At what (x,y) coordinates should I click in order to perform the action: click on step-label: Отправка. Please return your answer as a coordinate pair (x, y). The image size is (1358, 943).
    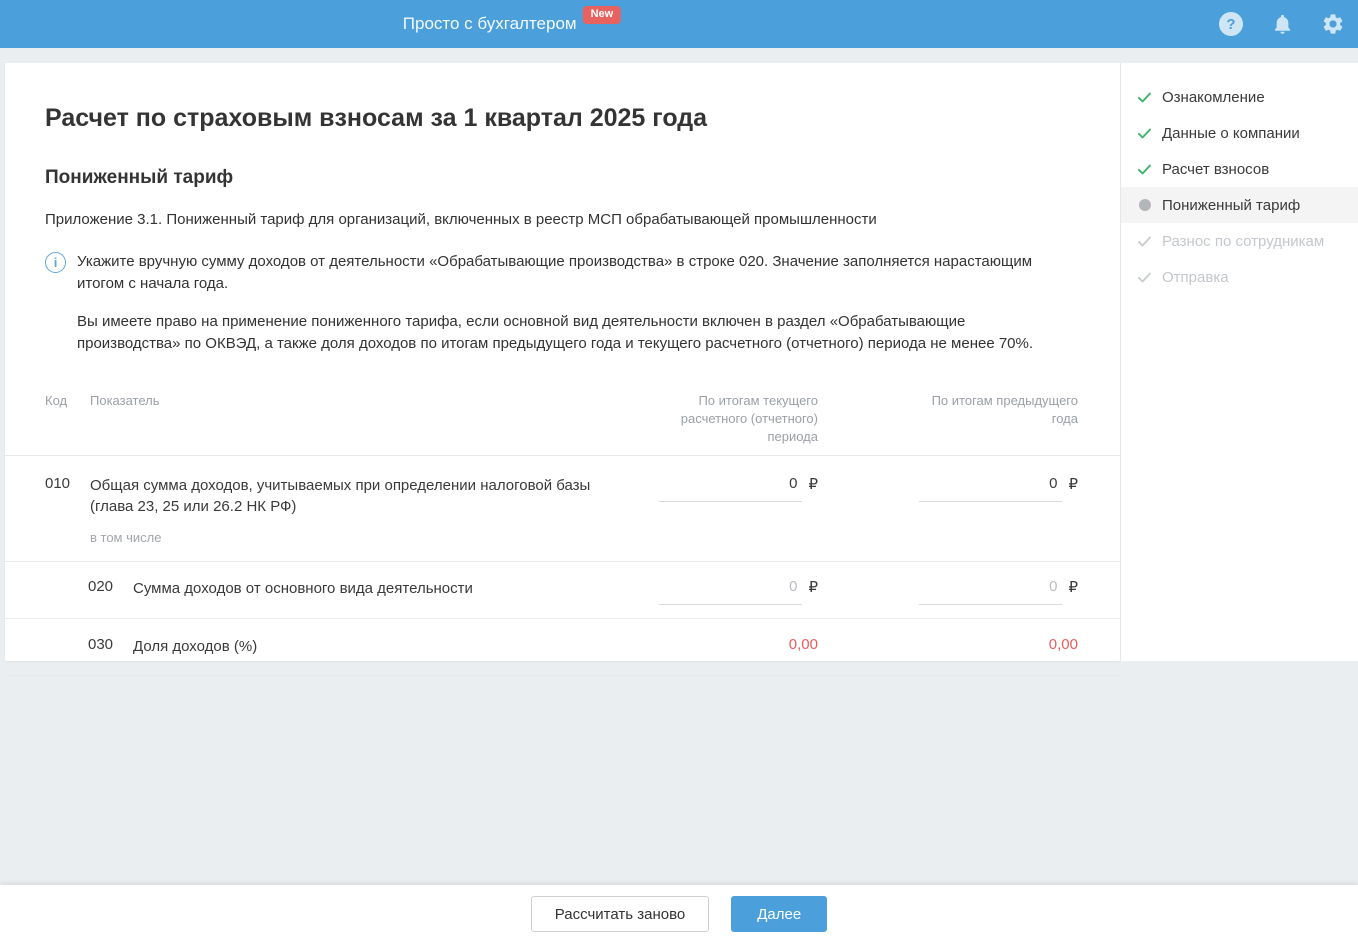
    Looking at the image, I should click on (1195, 277).